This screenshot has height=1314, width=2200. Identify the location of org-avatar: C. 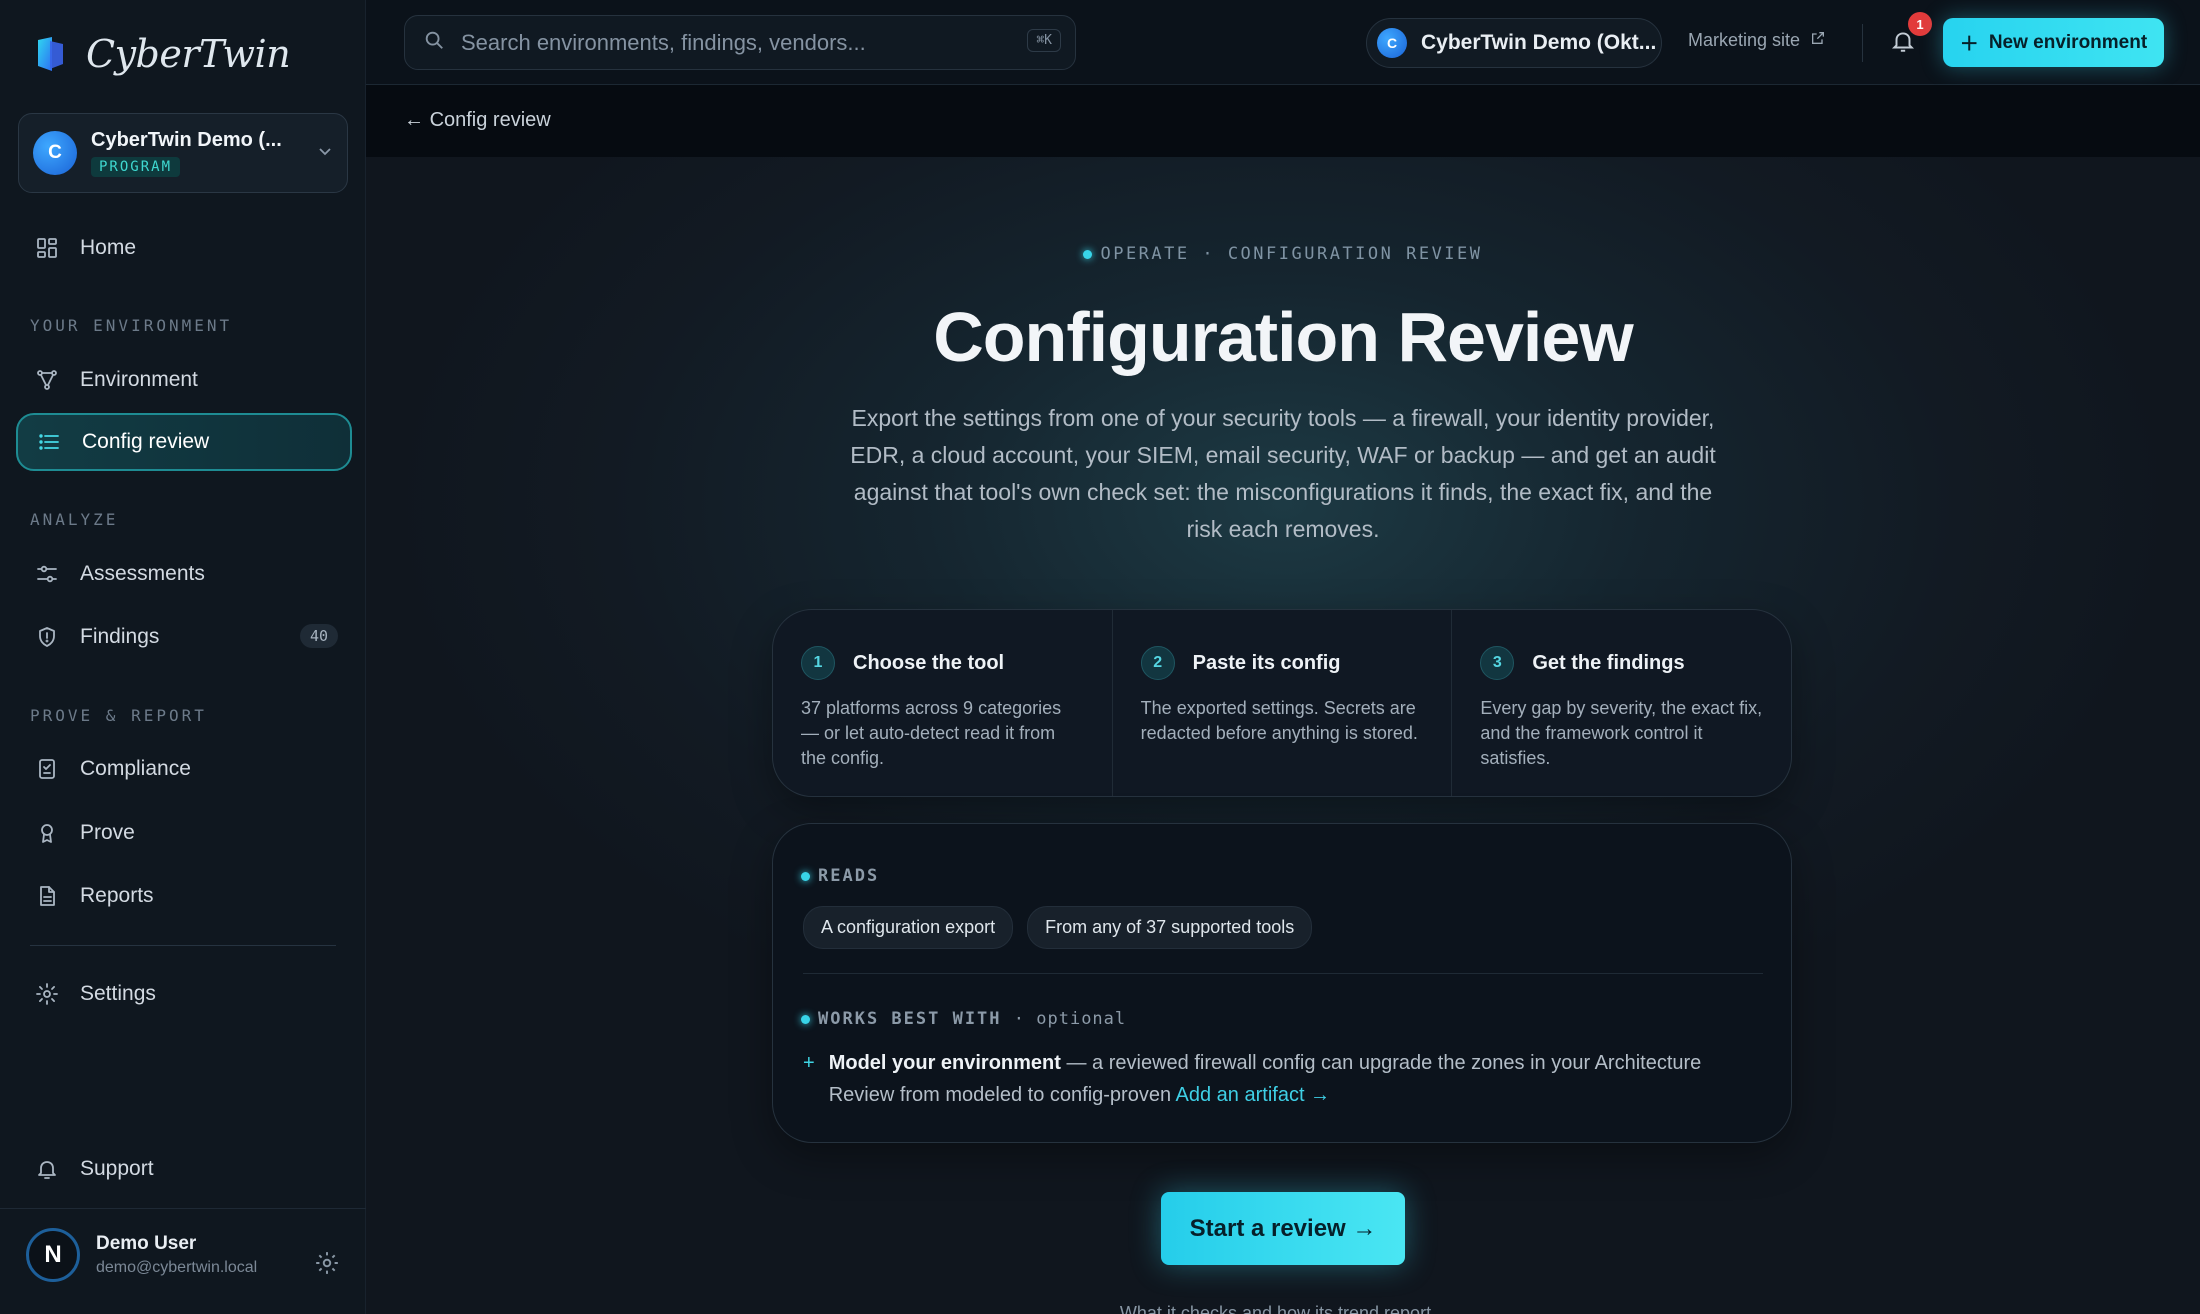
(55, 153).